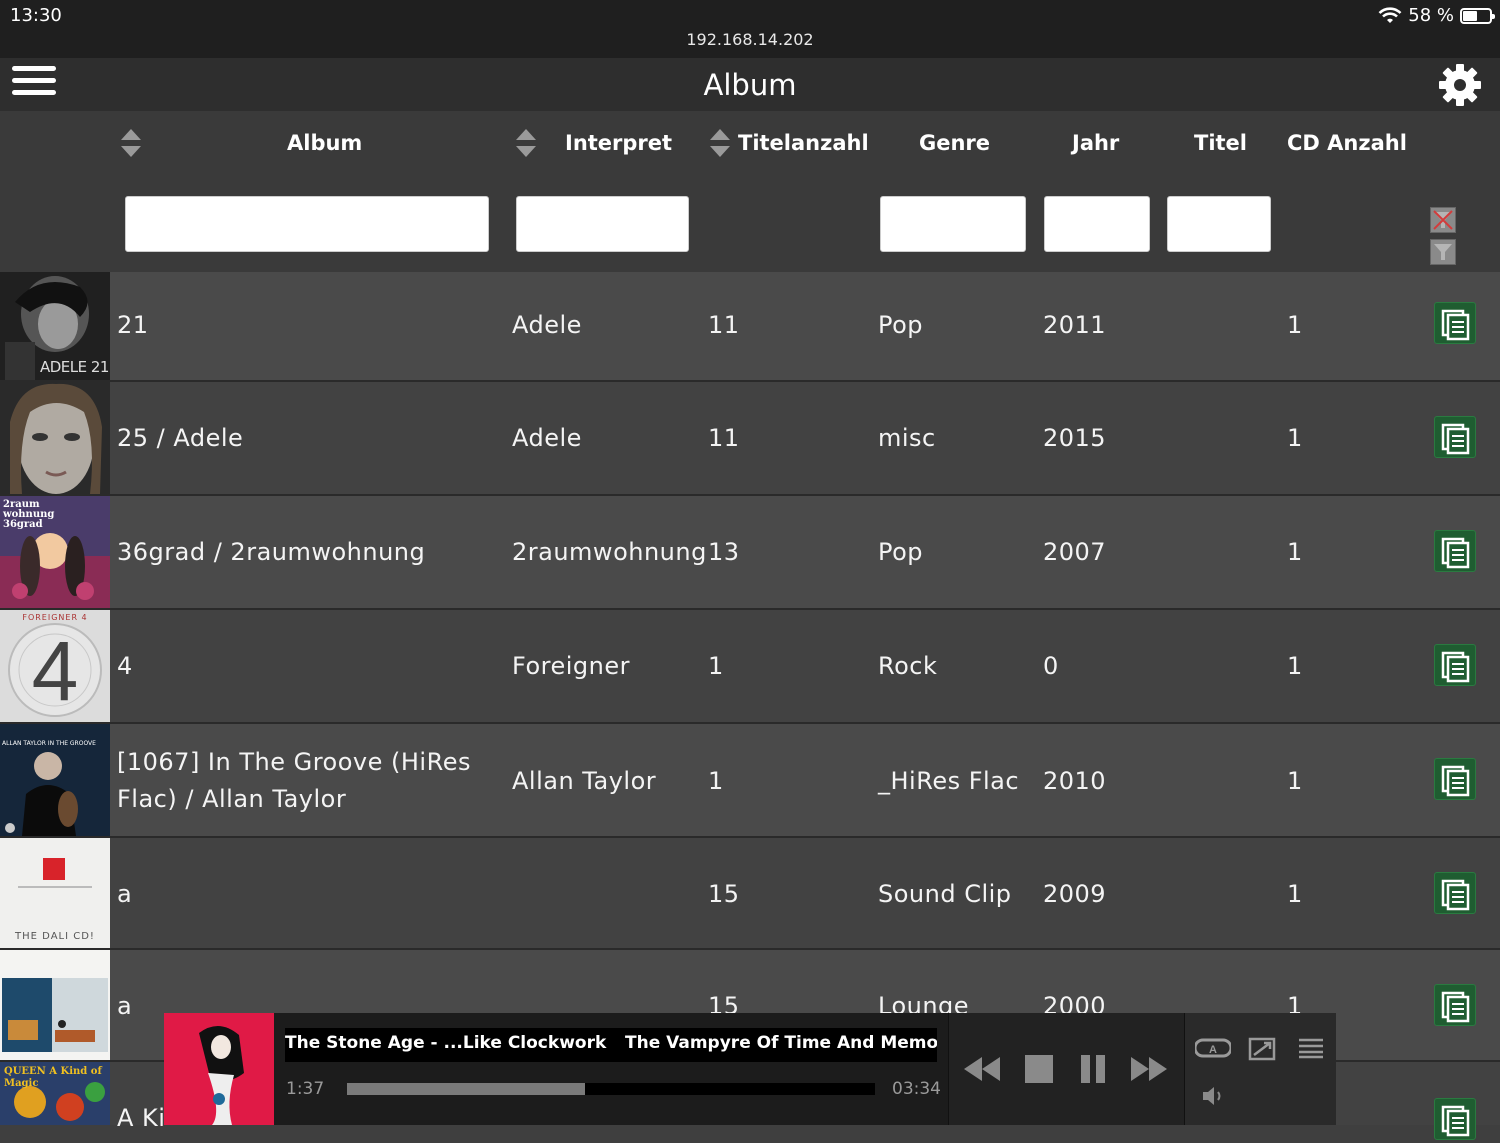  What do you see at coordinates (1443, 220) in the screenshot?
I see `filter-clear-icon` at bounding box center [1443, 220].